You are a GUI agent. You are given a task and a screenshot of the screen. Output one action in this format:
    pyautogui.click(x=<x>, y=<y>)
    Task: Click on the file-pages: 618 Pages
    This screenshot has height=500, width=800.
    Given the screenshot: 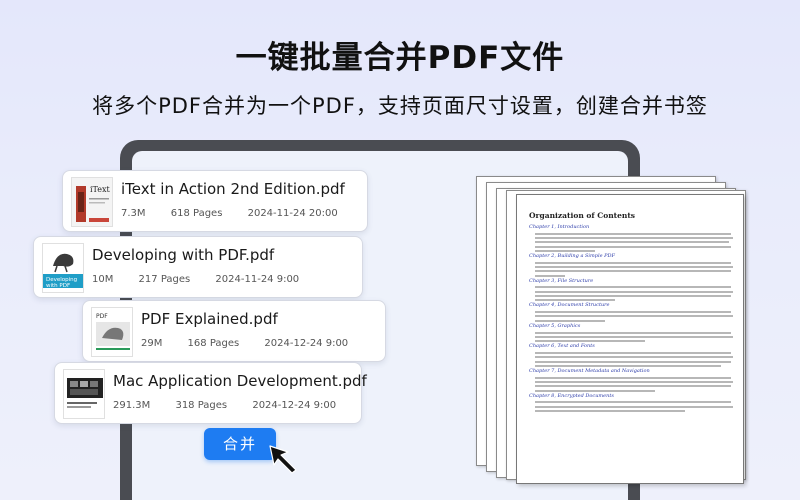 What is the action you would take?
    pyautogui.click(x=196, y=213)
    